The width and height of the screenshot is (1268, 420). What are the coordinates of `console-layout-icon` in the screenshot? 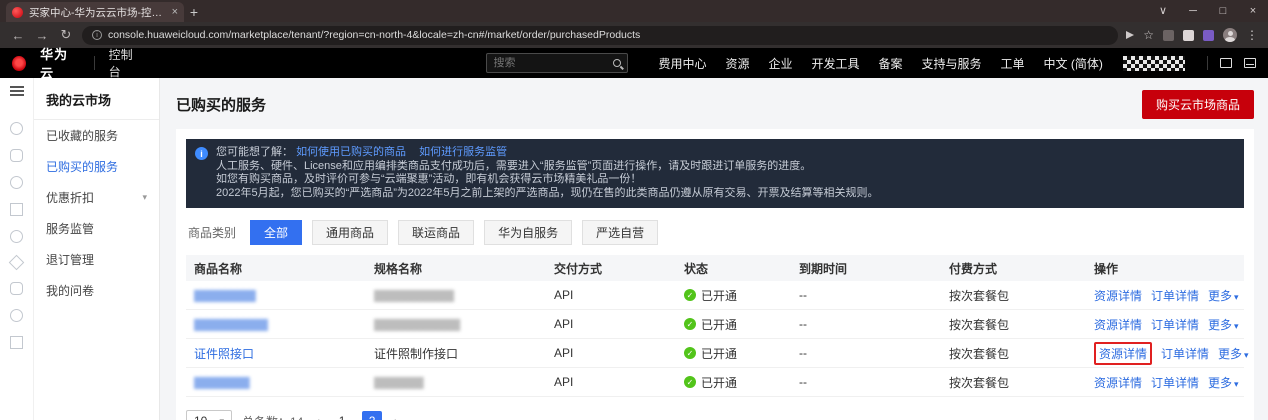 It's located at (1225, 63).